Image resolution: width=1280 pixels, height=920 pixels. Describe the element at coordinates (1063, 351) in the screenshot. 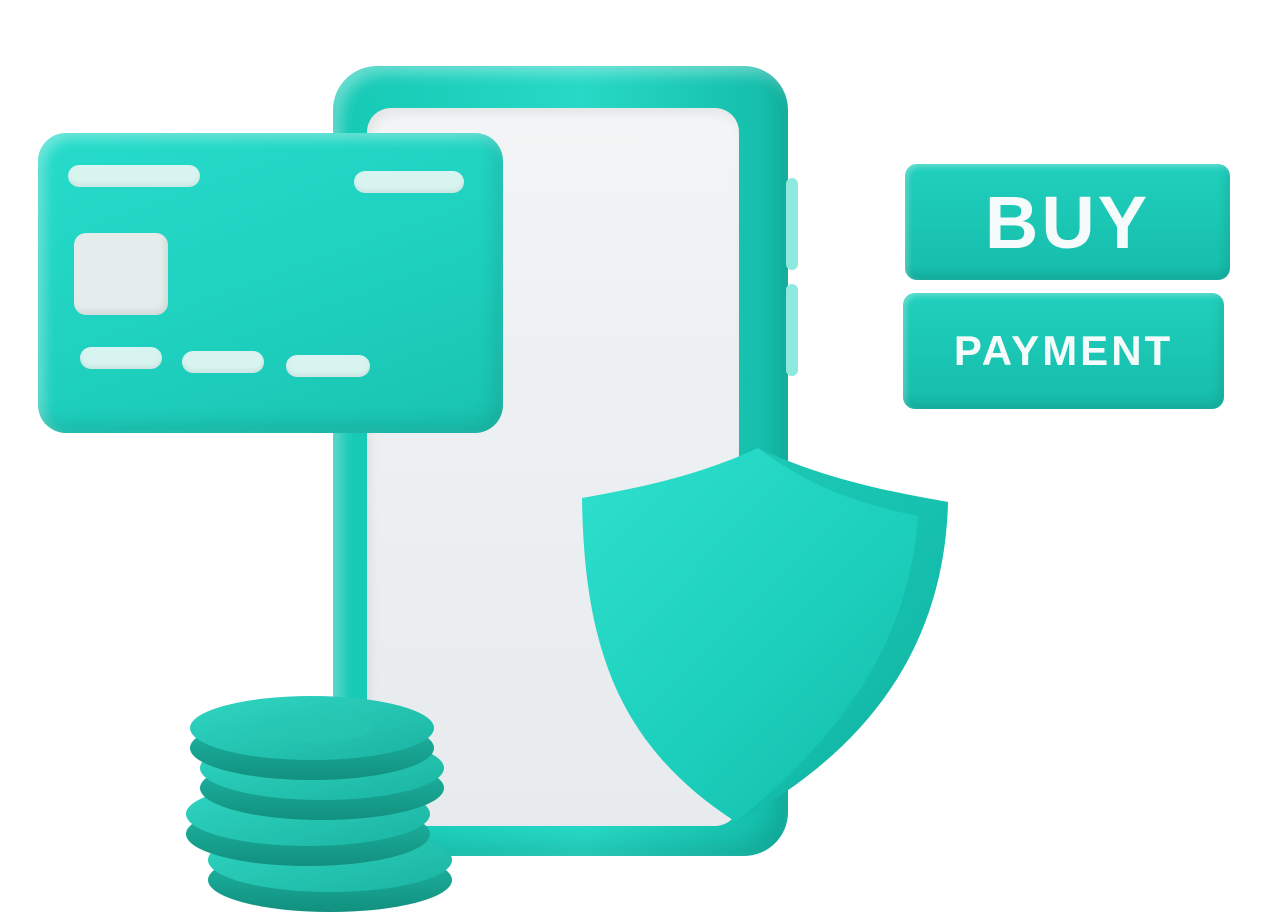

I see `payment-button: PAYMENT` at that location.